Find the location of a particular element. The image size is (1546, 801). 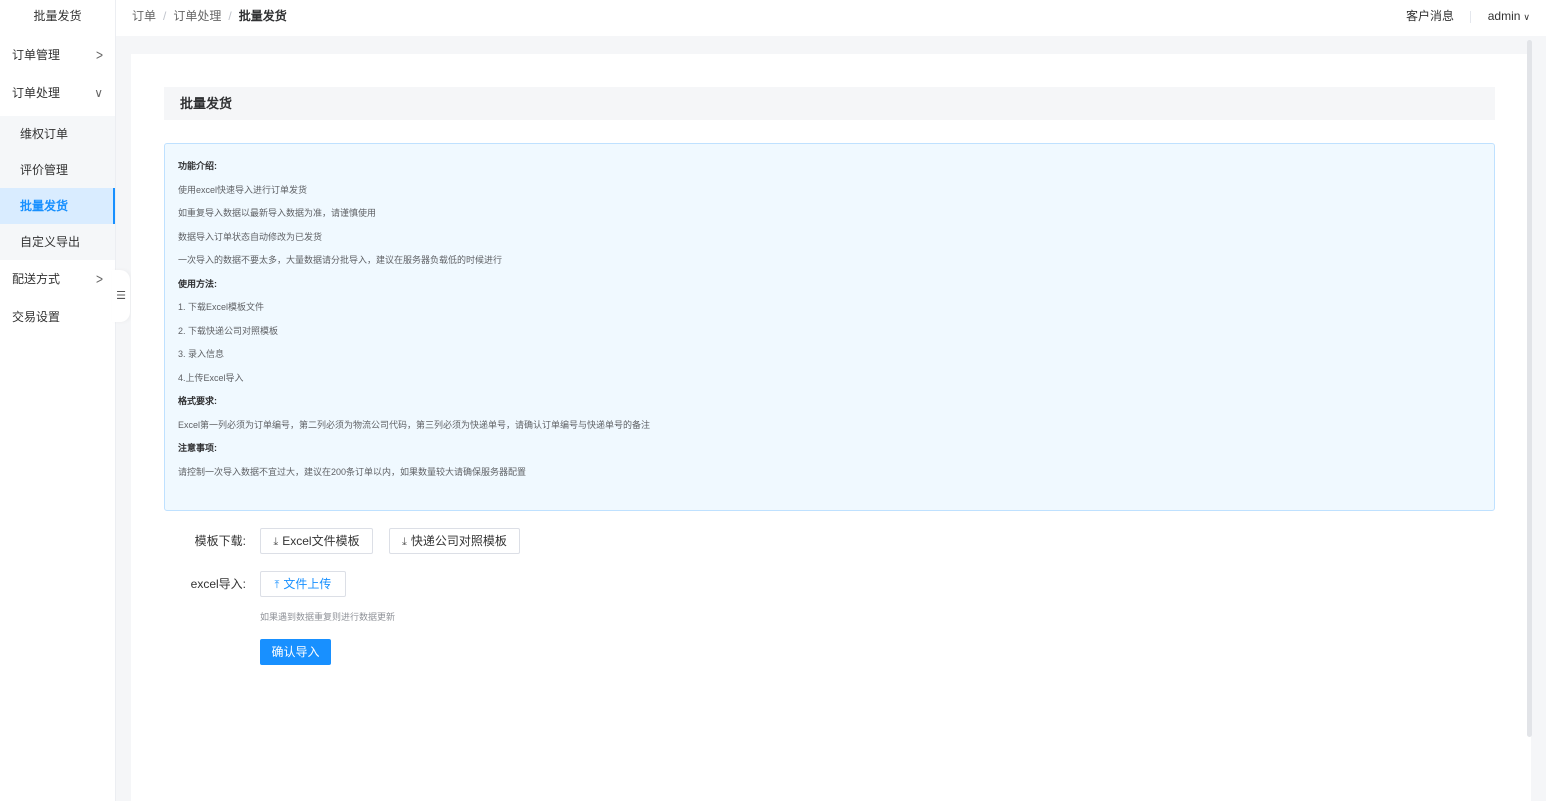

file-upload-label: 文件上传 is located at coordinates (307, 584).